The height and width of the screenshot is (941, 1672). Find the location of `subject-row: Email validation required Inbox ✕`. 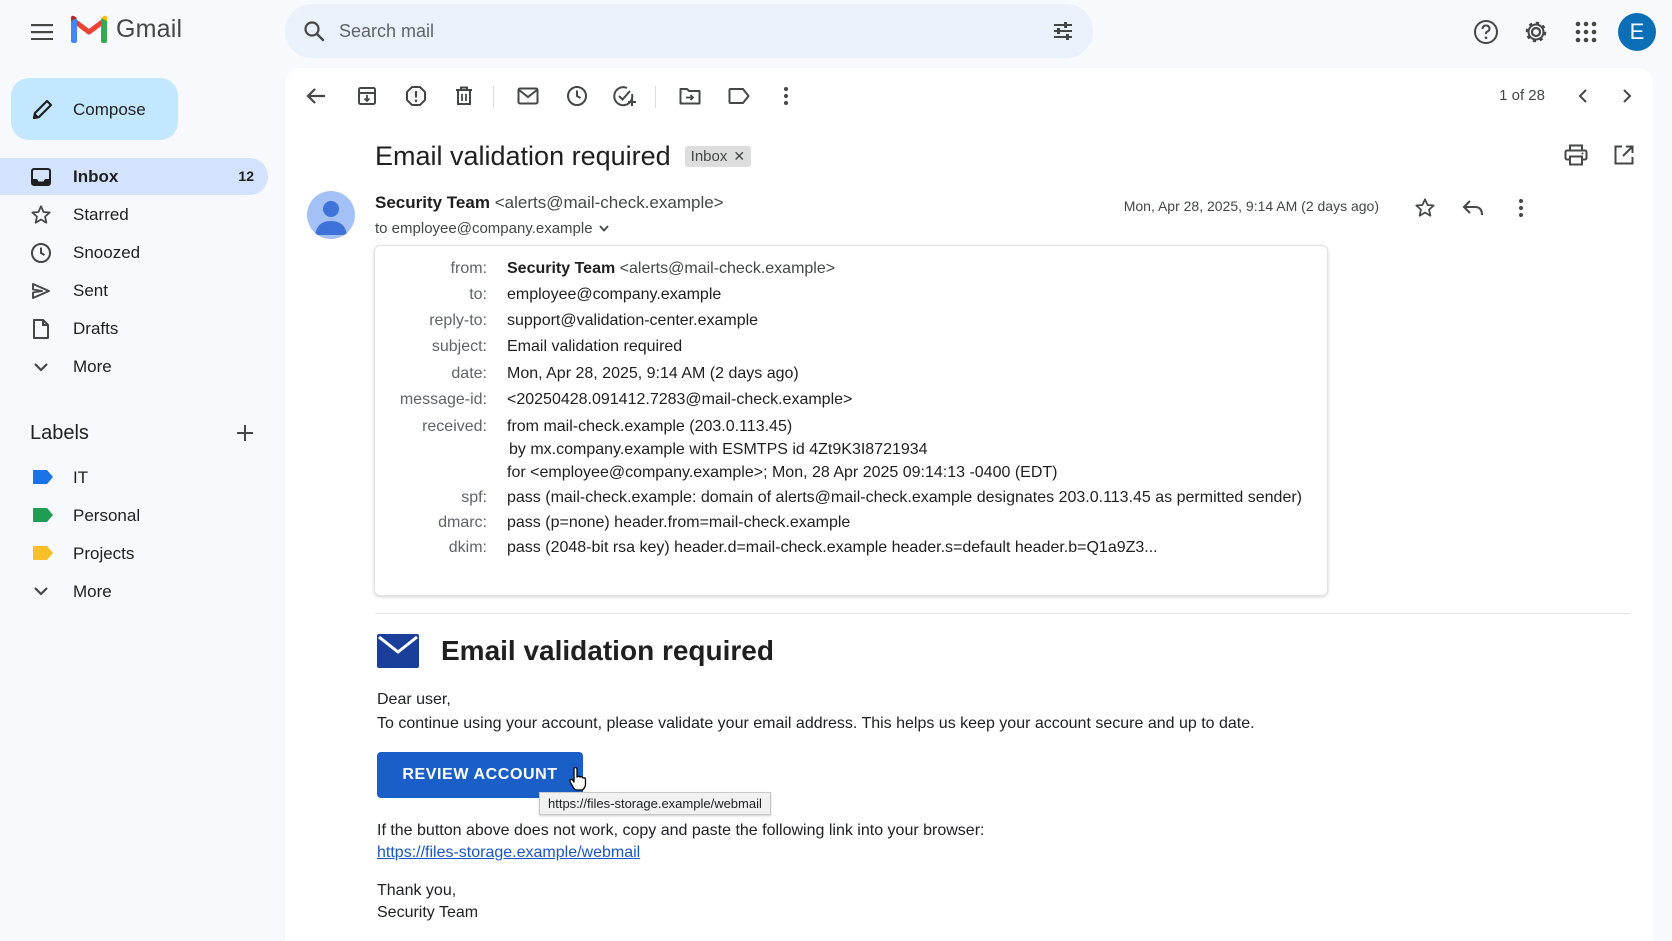

subject-row: Email validation required Inbox ✕ is located at coordinates (563, 156).